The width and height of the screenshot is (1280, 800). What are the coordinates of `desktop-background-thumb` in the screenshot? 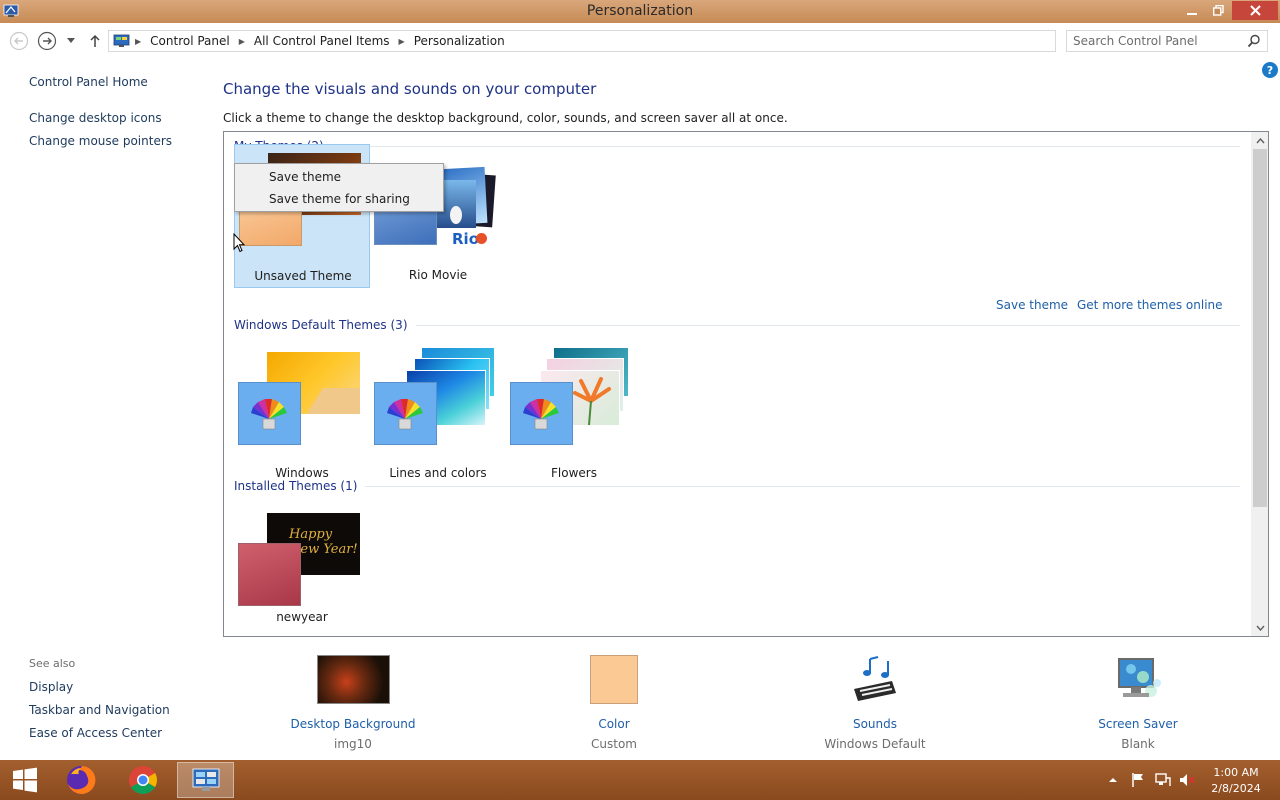 It's located at (353, 679).